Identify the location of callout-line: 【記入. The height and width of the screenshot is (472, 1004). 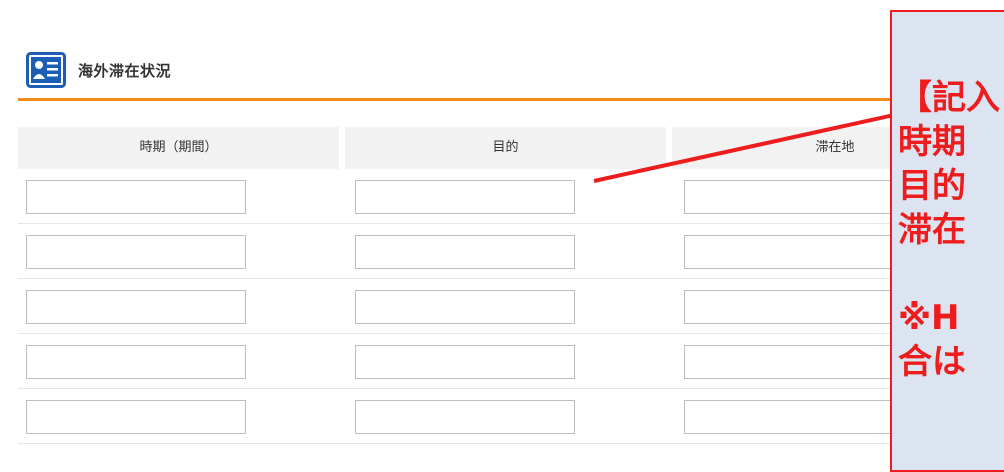
(949, 98).